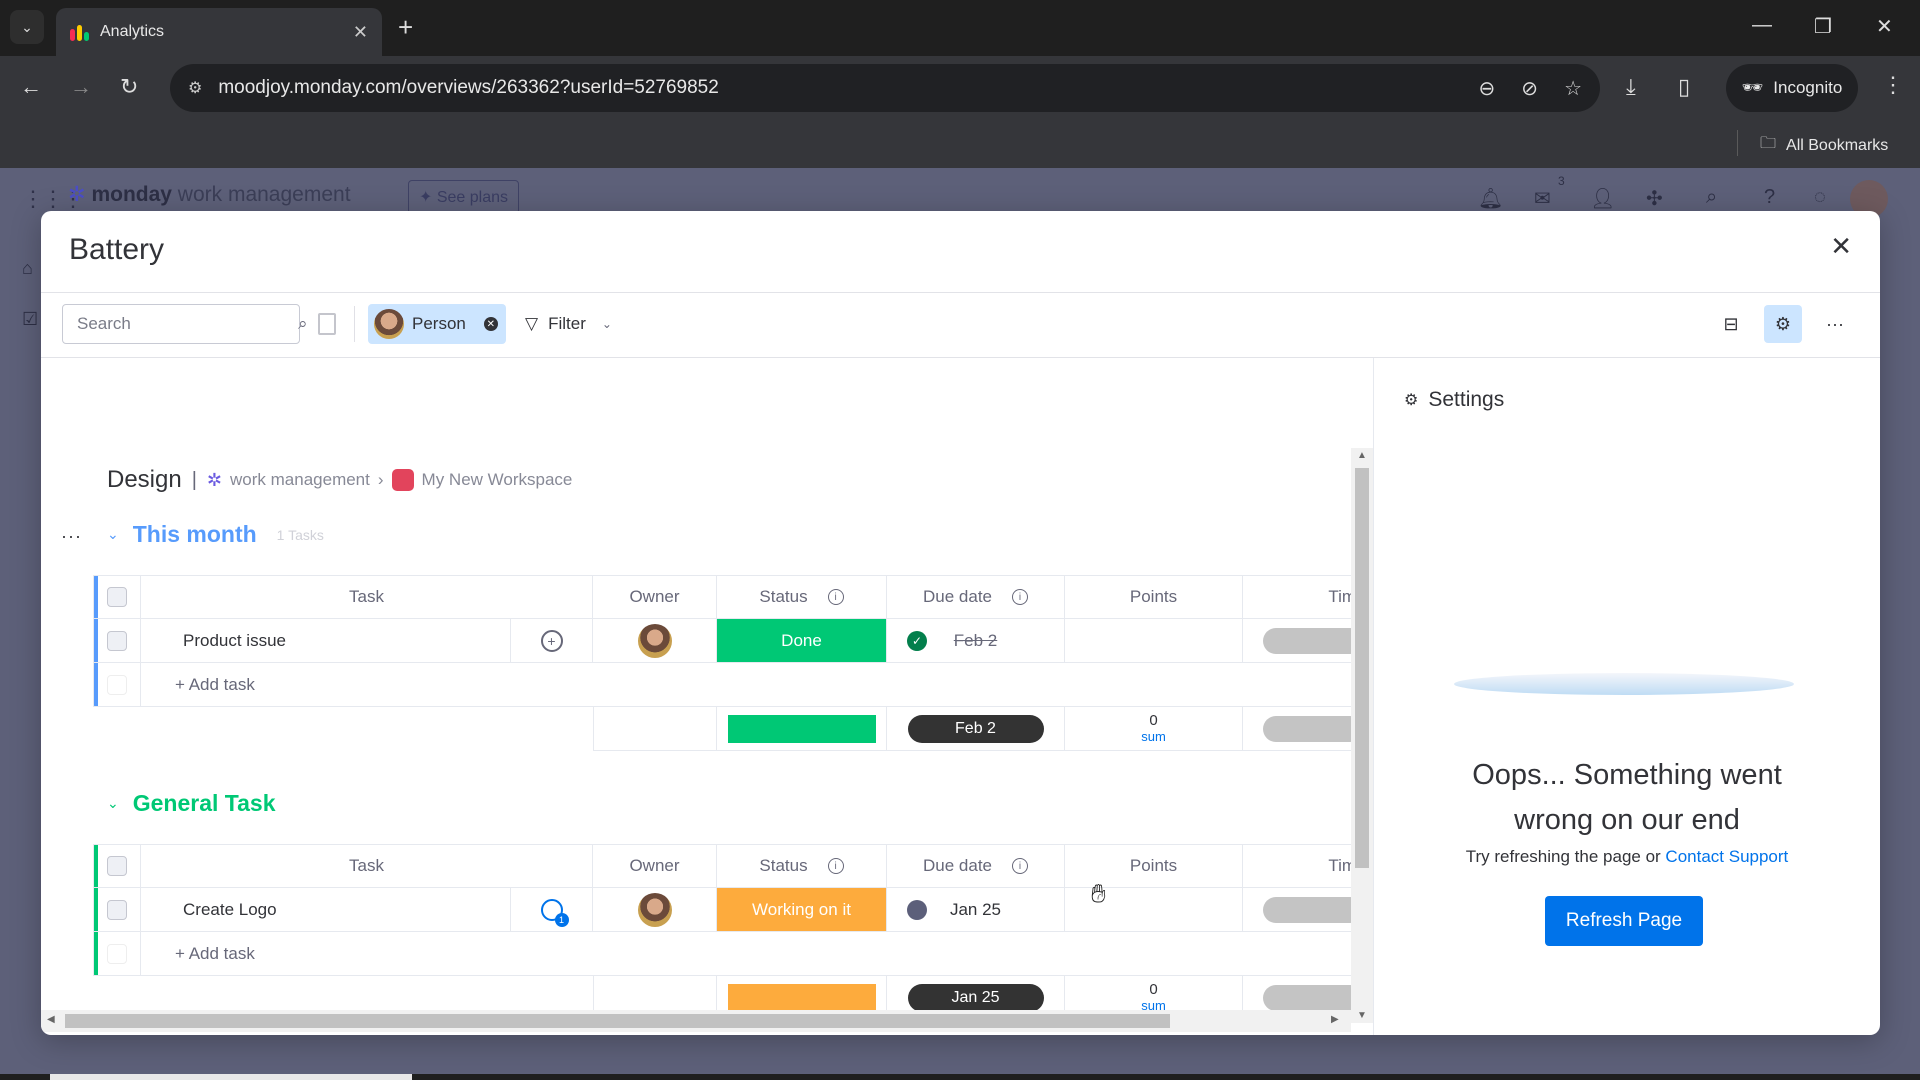  Describe the element at coordinates (405, 27) in the screenshot. I see `new-tab-button: +` at that location.